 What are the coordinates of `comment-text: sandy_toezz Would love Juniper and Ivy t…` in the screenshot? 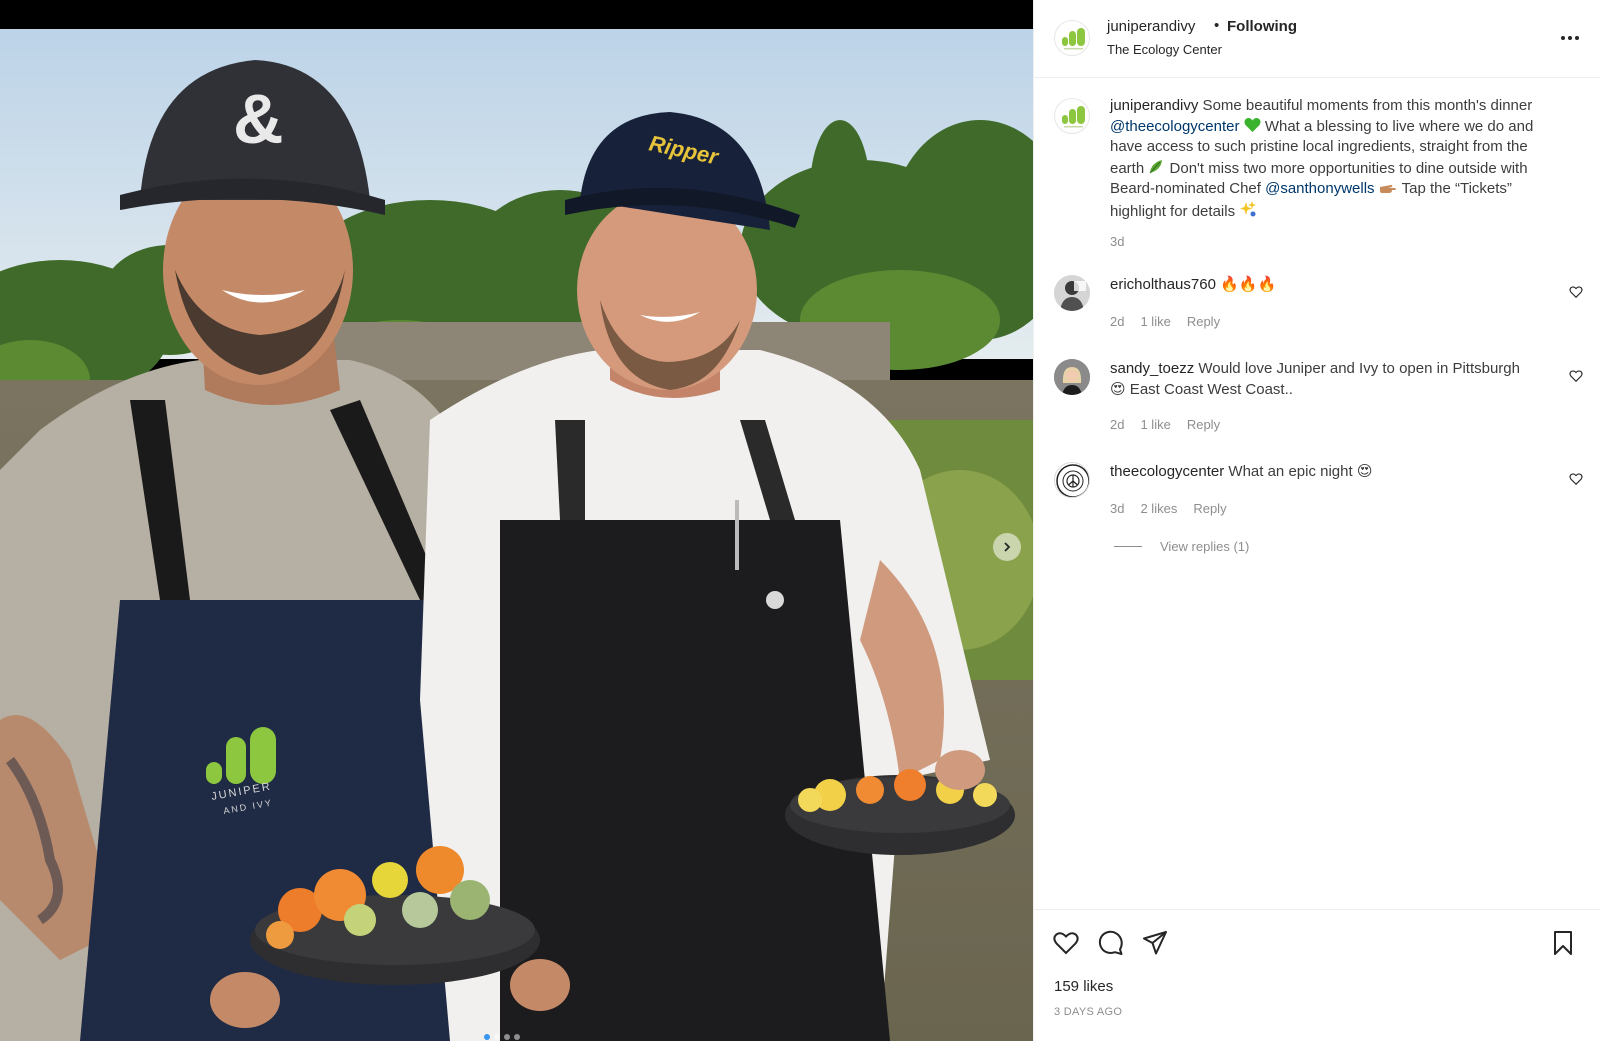 It's located at (1338, 379).